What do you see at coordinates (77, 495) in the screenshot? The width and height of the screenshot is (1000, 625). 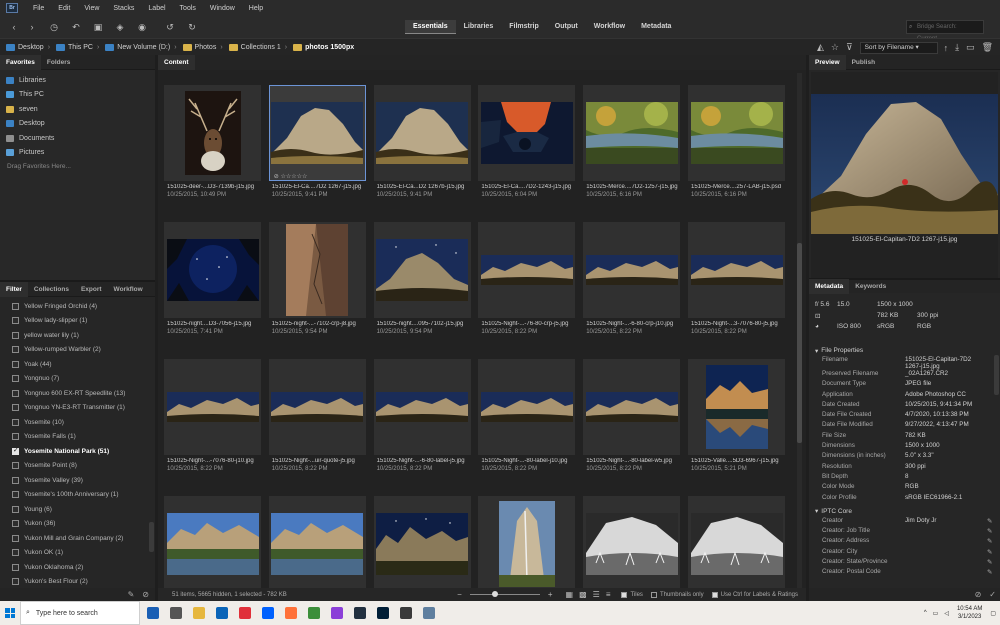 I see `filter-item: Yosemite's 100th Anniversary (1)` at bounding box center [77, 495].